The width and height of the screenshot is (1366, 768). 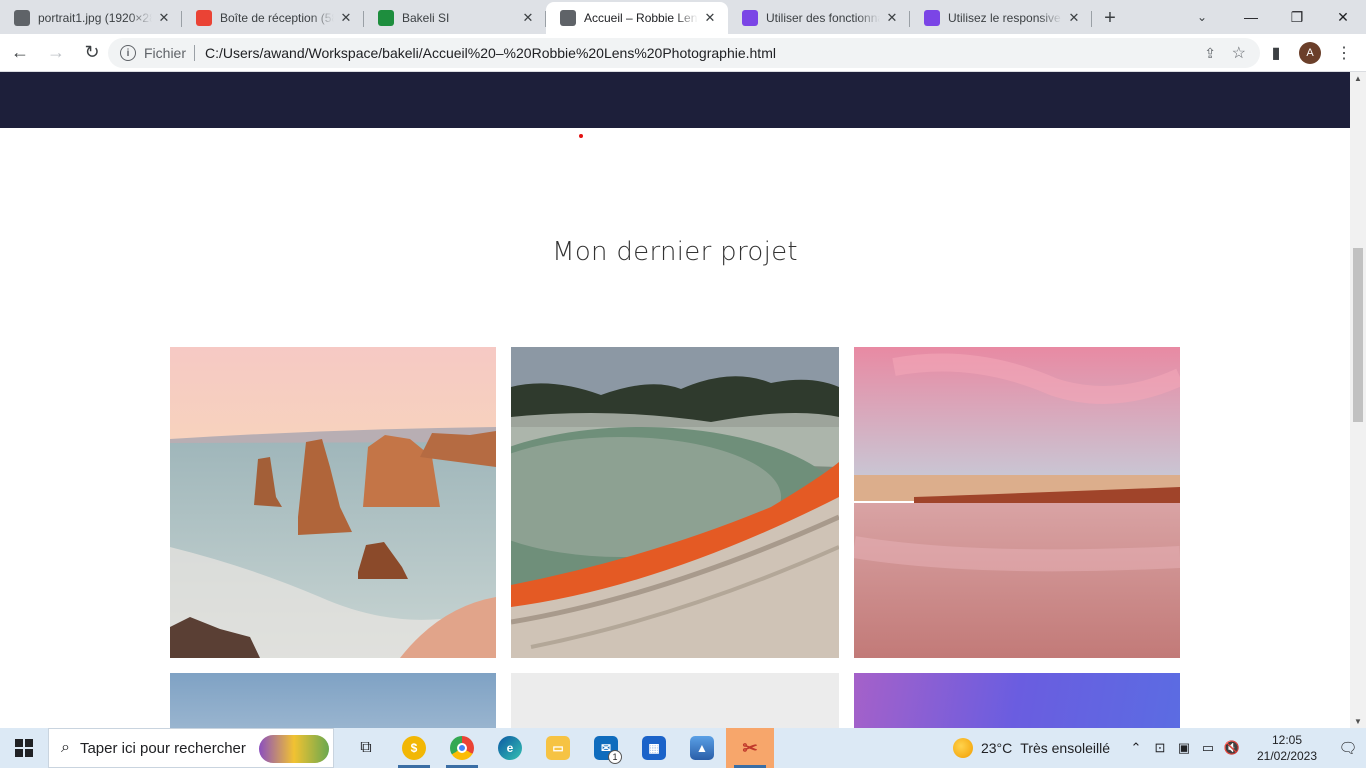 What do you see at coordinates (1017, 700) in the screenshot?
I see `gallery-photo-purple-sky` at bounding box center [1017, 700].